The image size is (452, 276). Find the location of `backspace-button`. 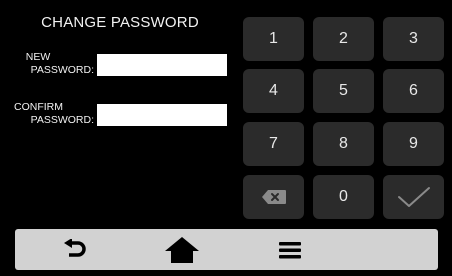

backspace-button is located at coordinates (273, 197).